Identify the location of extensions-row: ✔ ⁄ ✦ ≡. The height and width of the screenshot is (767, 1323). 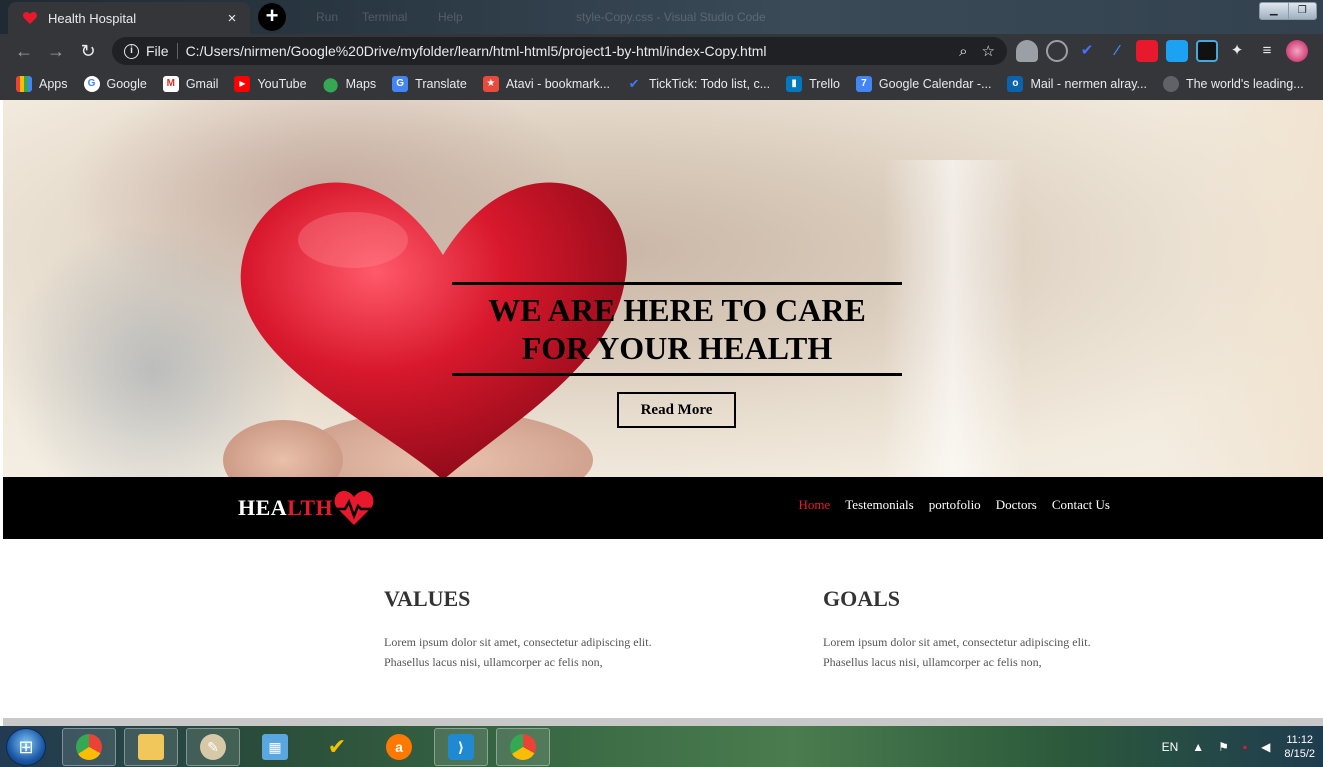
(1162, 51).